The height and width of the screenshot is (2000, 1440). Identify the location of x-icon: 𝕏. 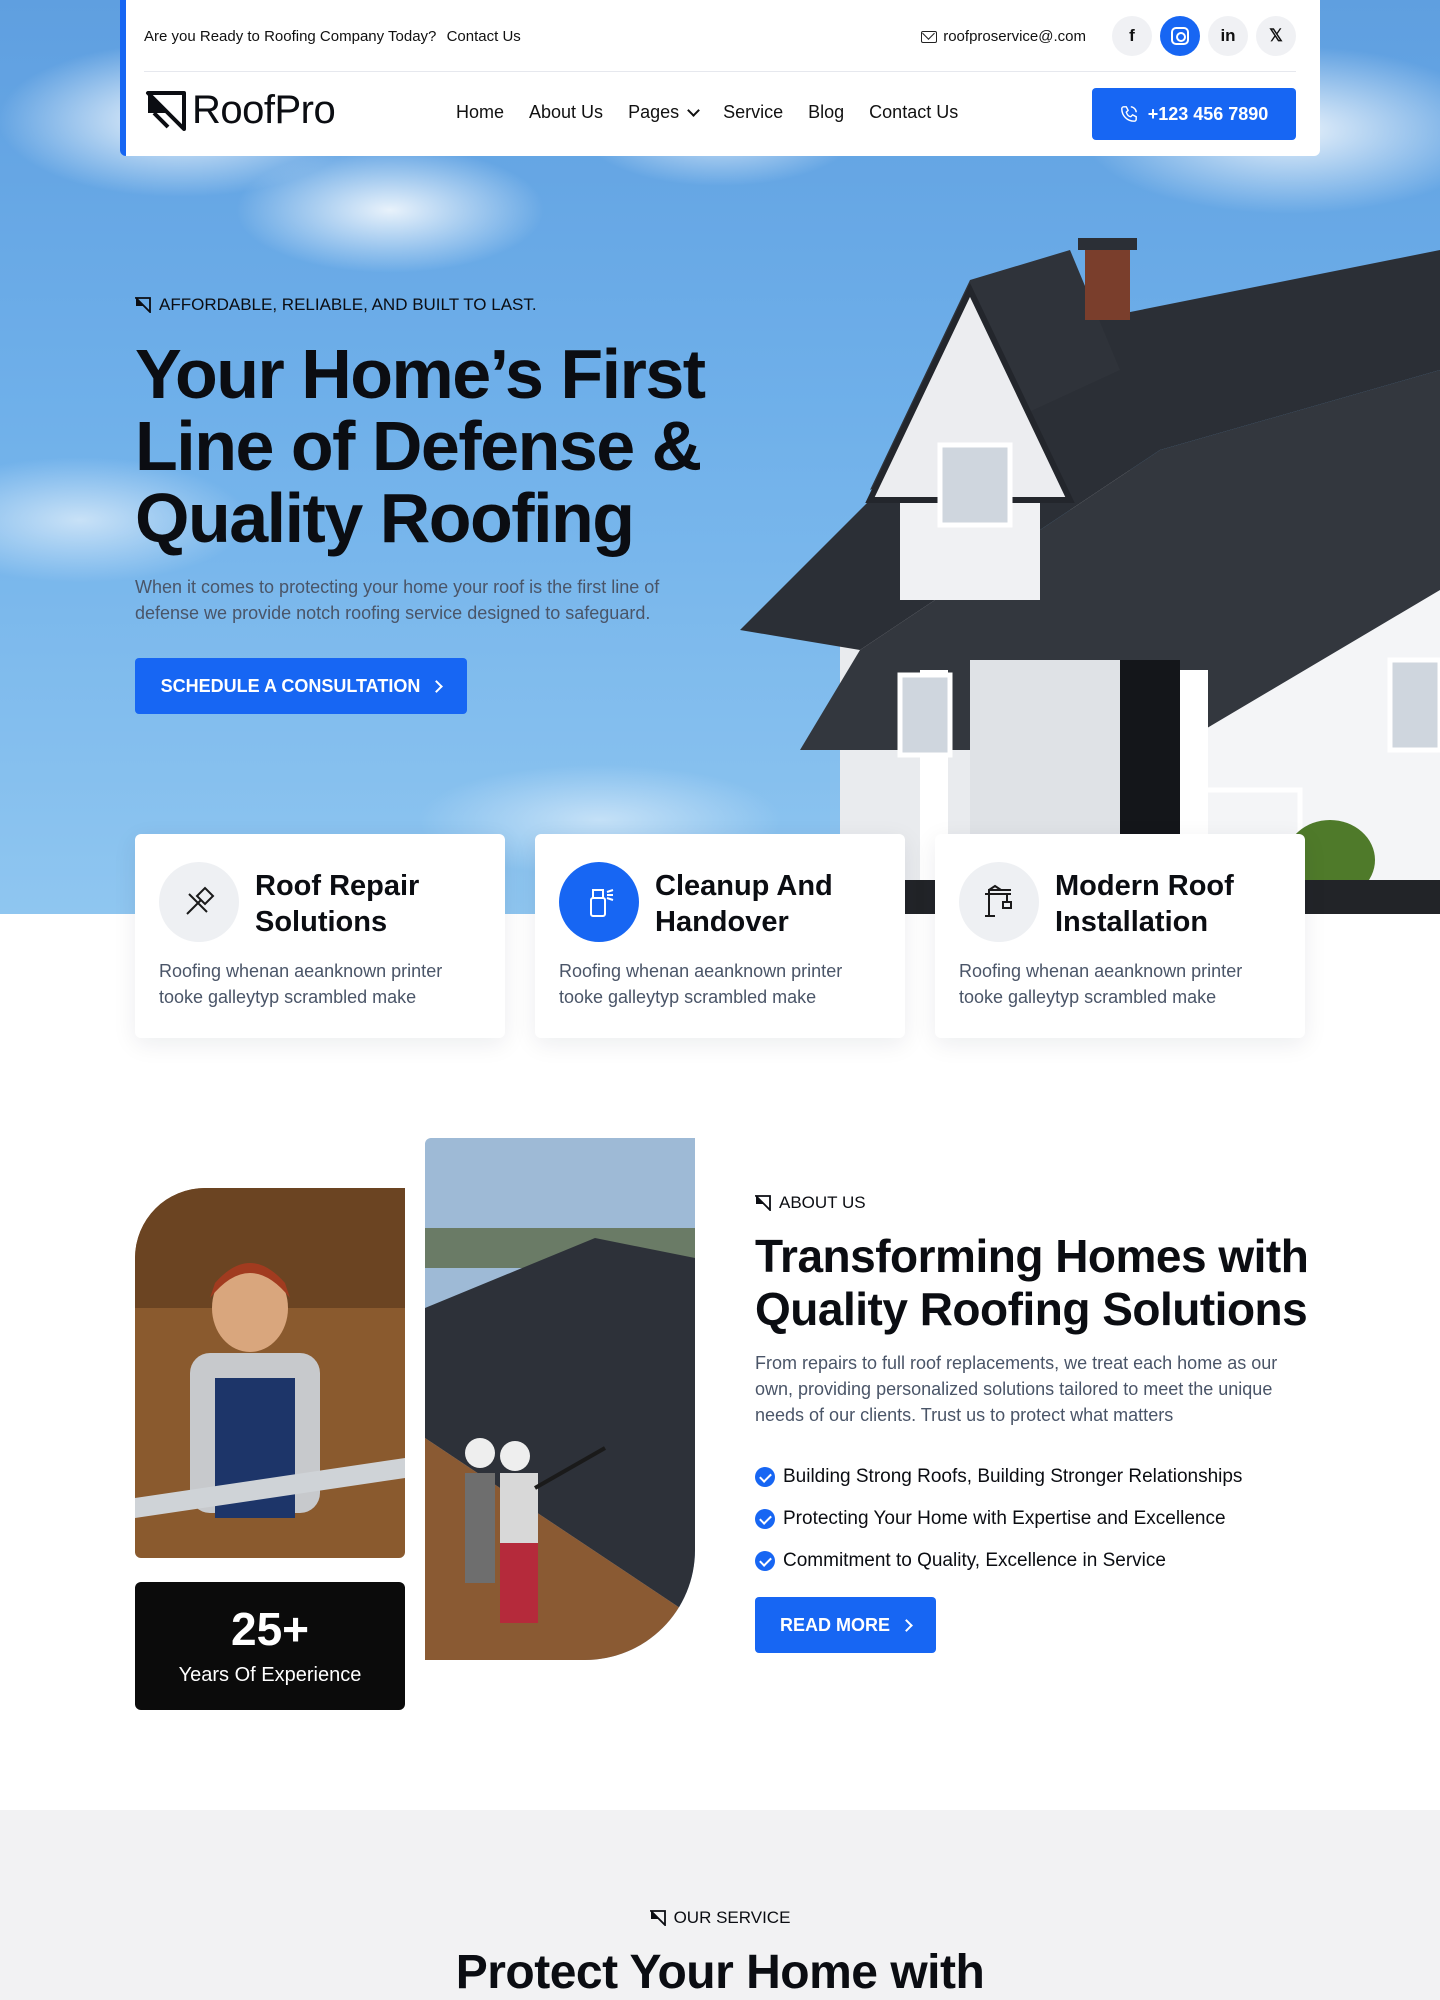
(1276, 36).